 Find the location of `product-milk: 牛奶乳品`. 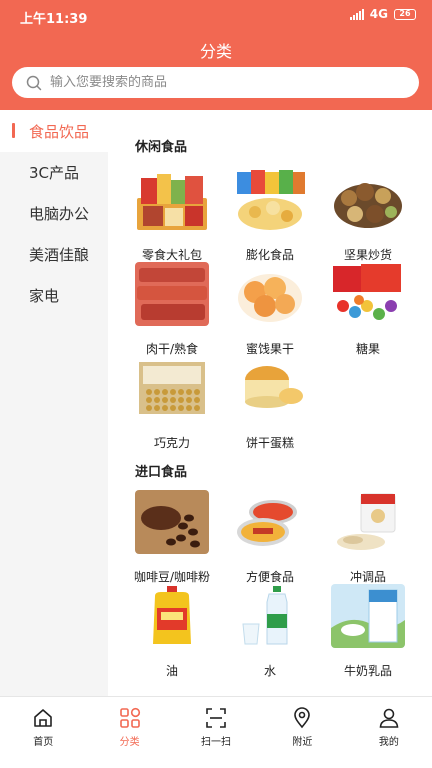

product-milk: 牛奶乳品 is located at coordinates (368, 631).